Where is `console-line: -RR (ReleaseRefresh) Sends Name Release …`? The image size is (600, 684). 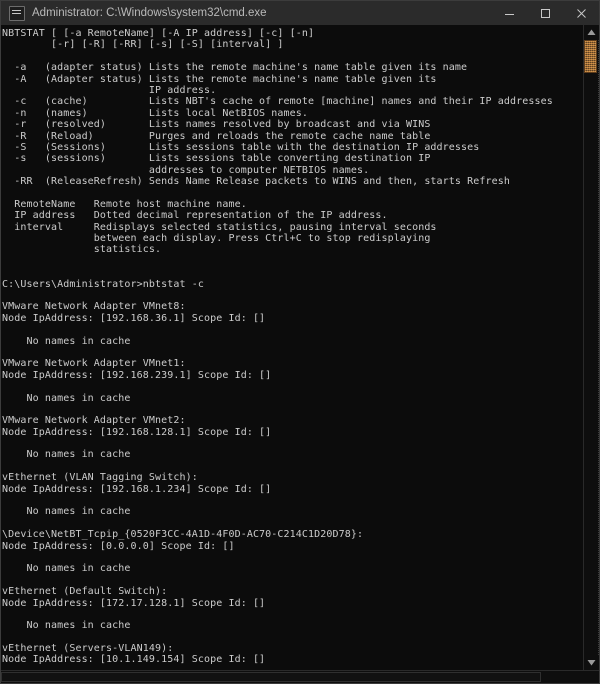
console-line: -RR (ReleaseRefresh) Sends Name Release … is located at coordinates (256, 182).